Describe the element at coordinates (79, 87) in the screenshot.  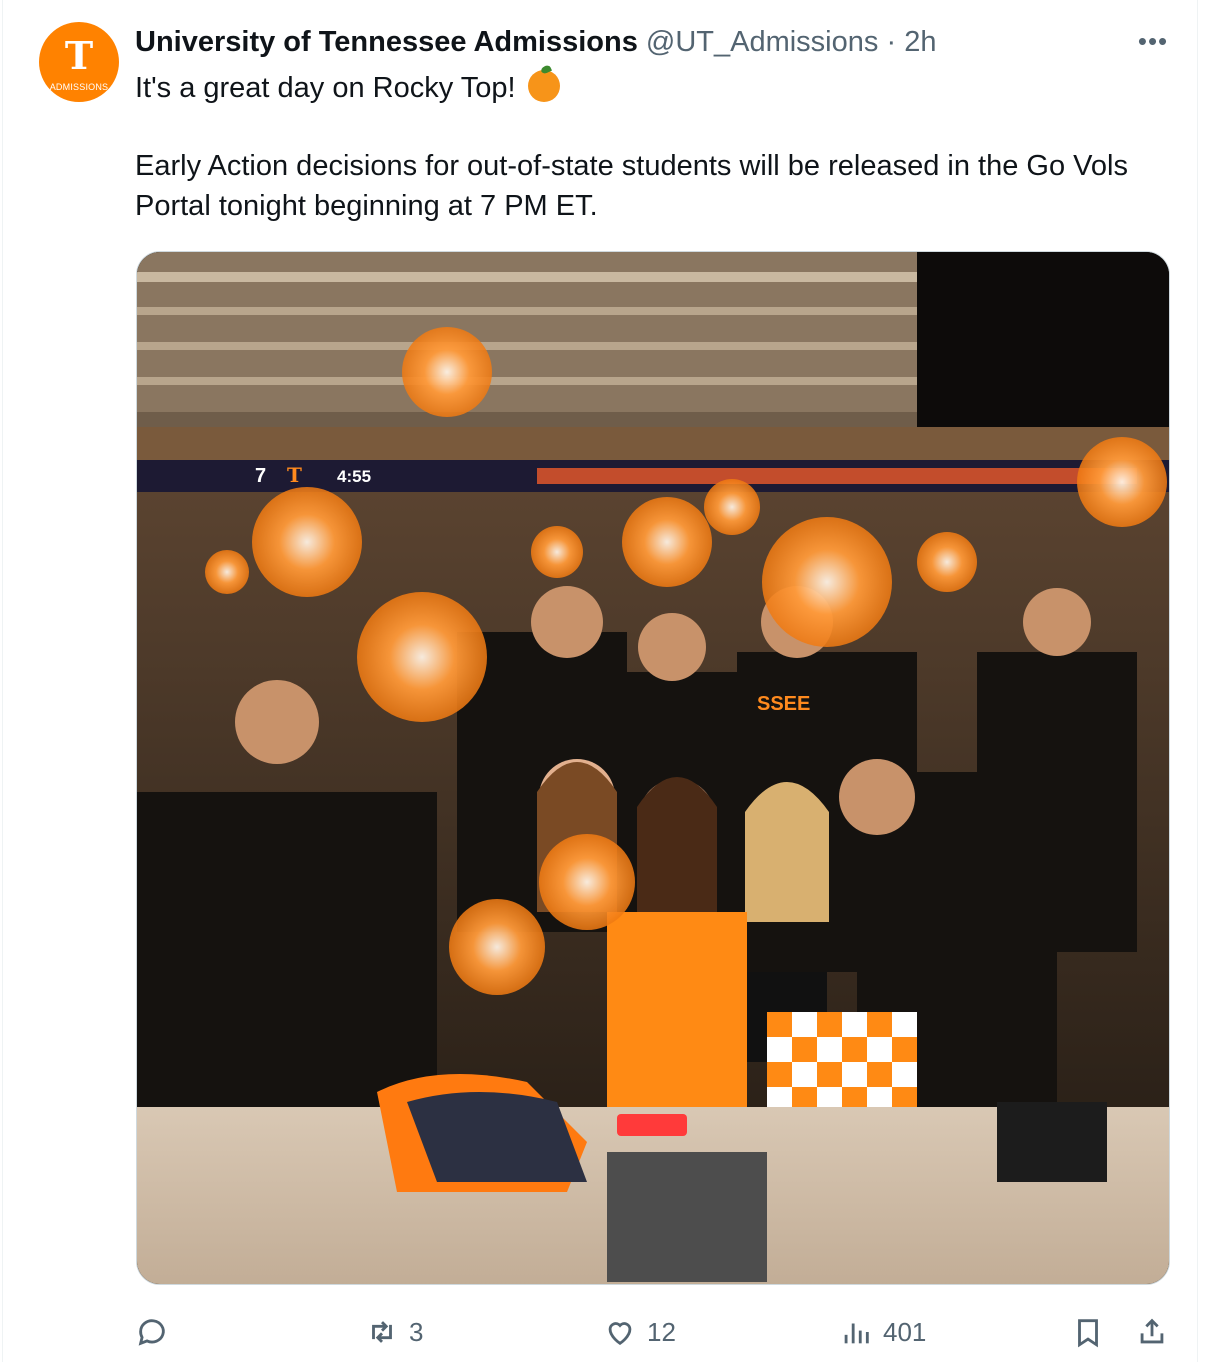
I see `avatar-caption: ADMISSIONS` at that location.